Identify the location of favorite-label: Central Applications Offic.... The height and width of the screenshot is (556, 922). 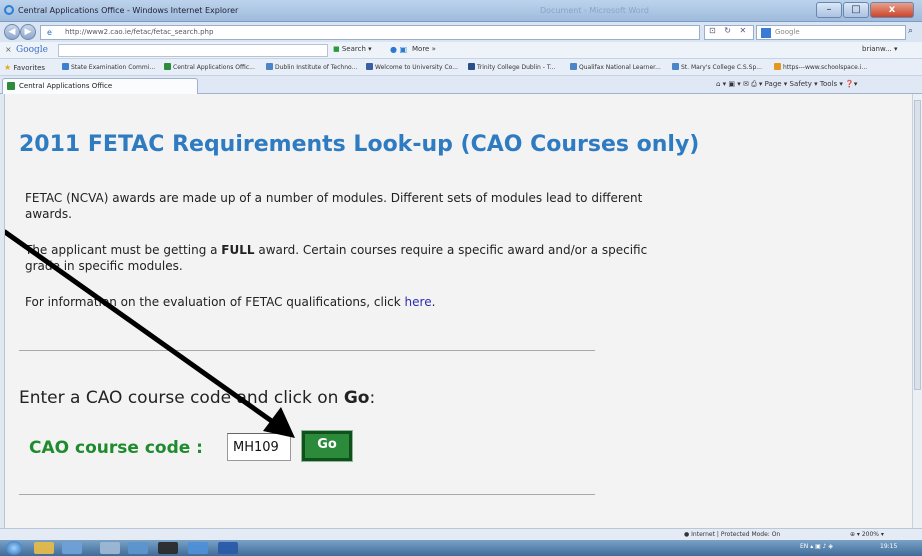
(214, 67).